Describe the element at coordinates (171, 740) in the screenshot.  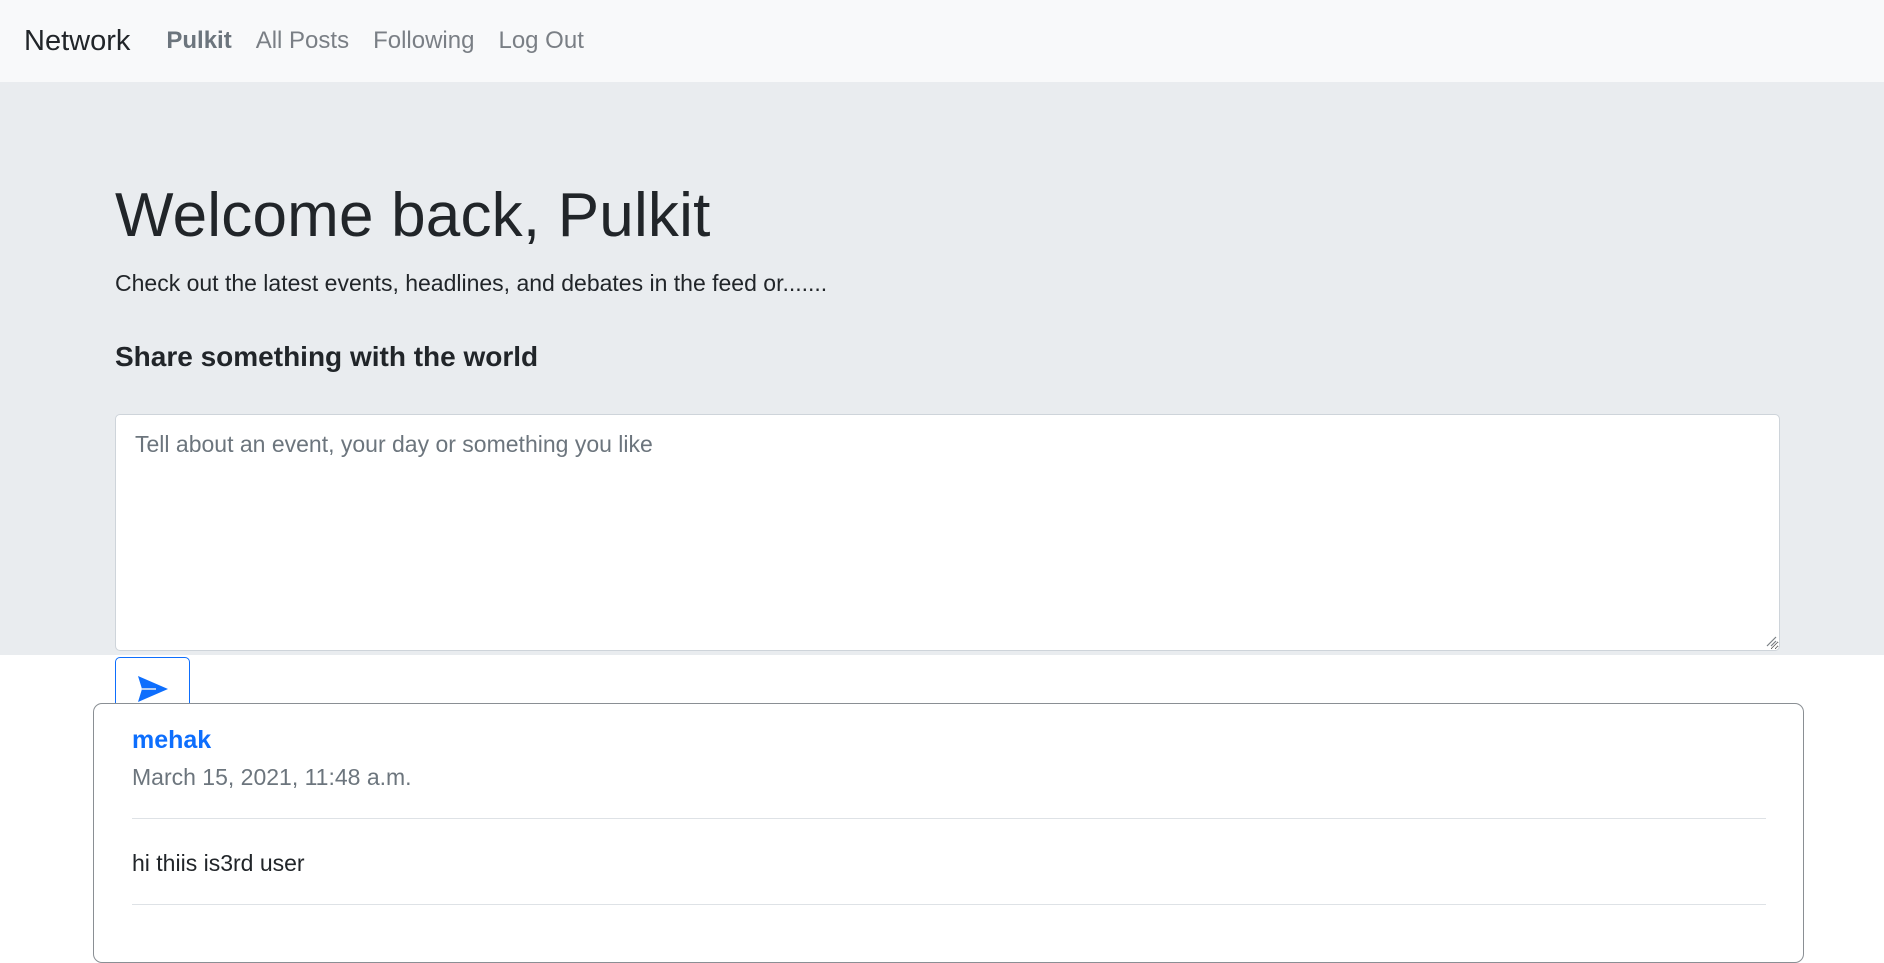
I see `post-author-link: mehak` at that location.